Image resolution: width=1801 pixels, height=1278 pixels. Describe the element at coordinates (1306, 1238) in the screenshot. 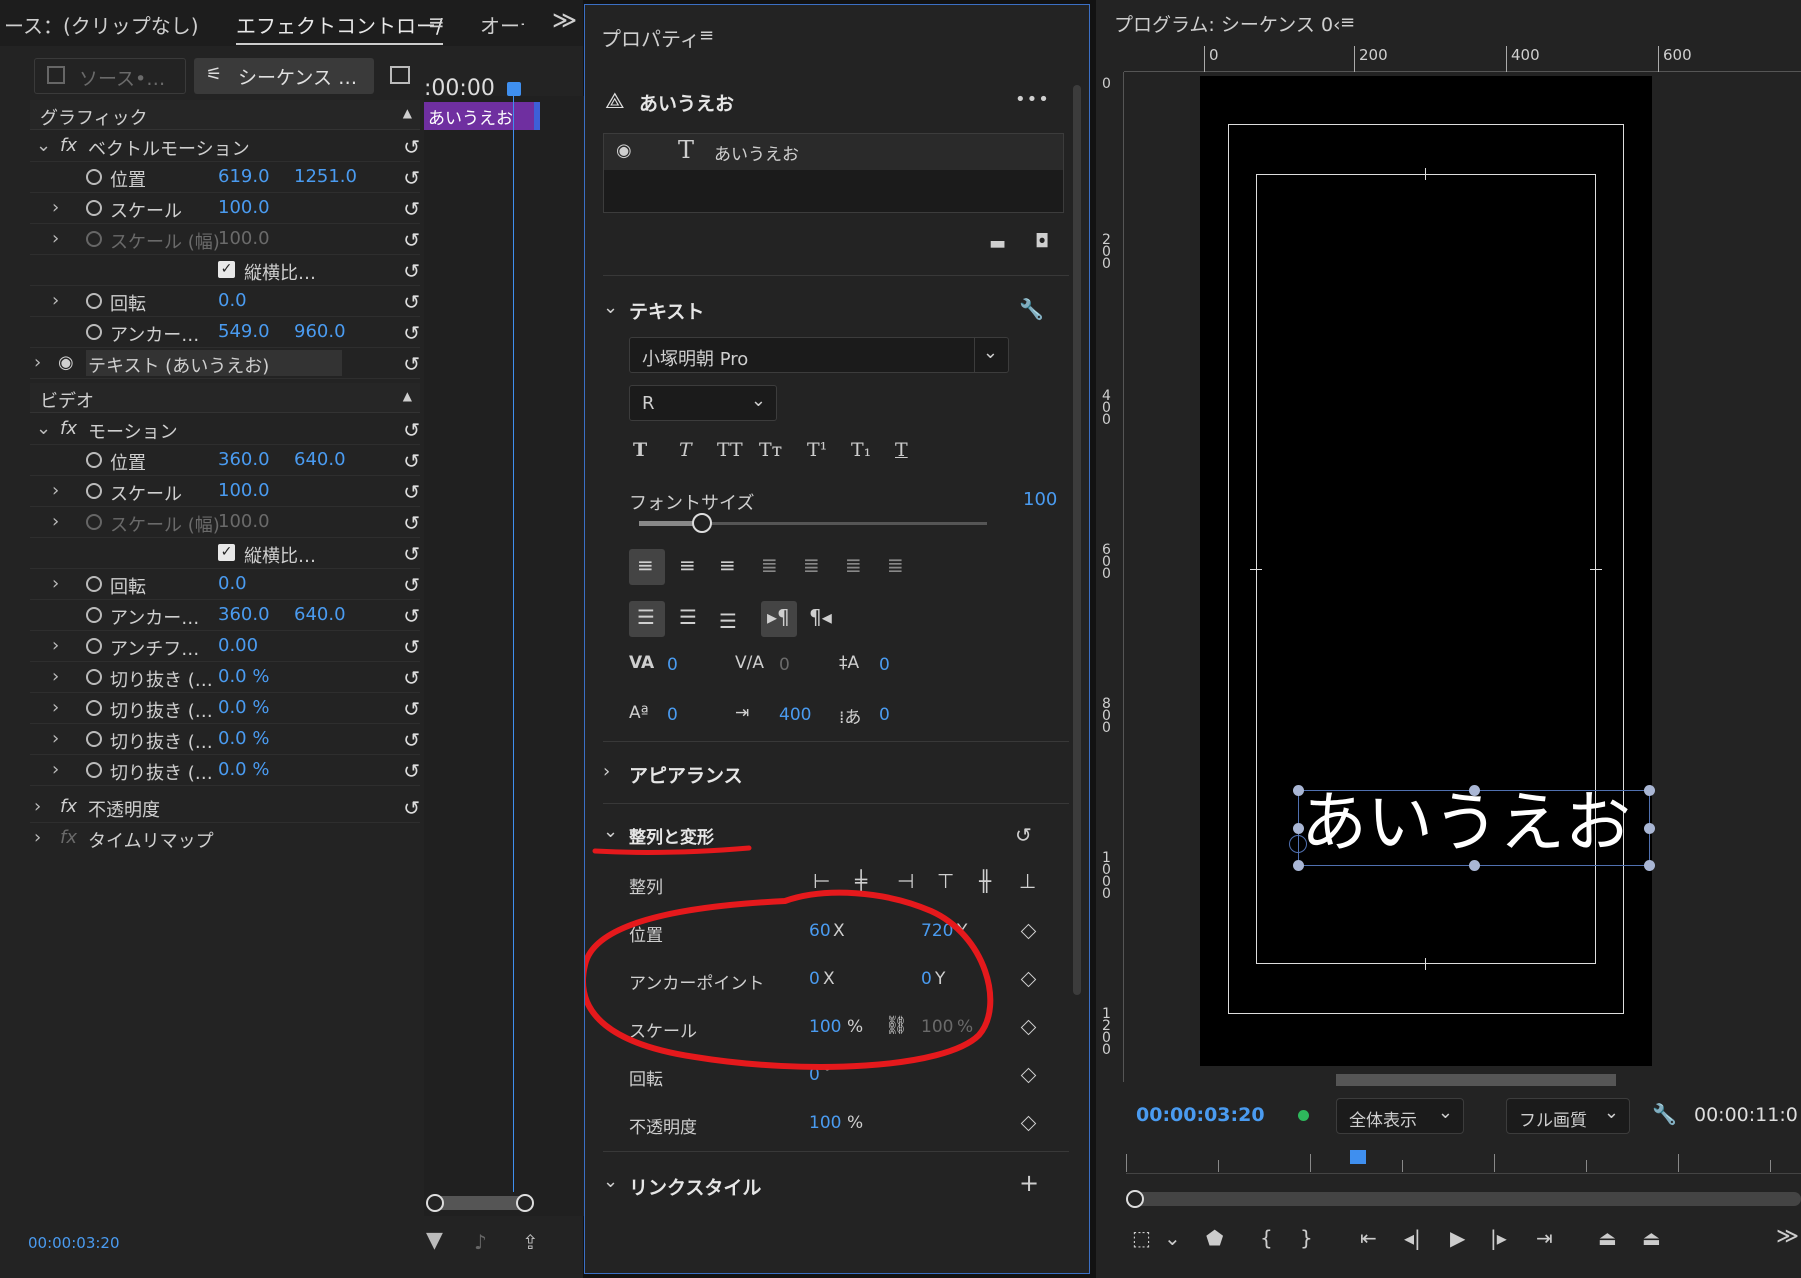

I see `mark-out-icon: }` at that location.